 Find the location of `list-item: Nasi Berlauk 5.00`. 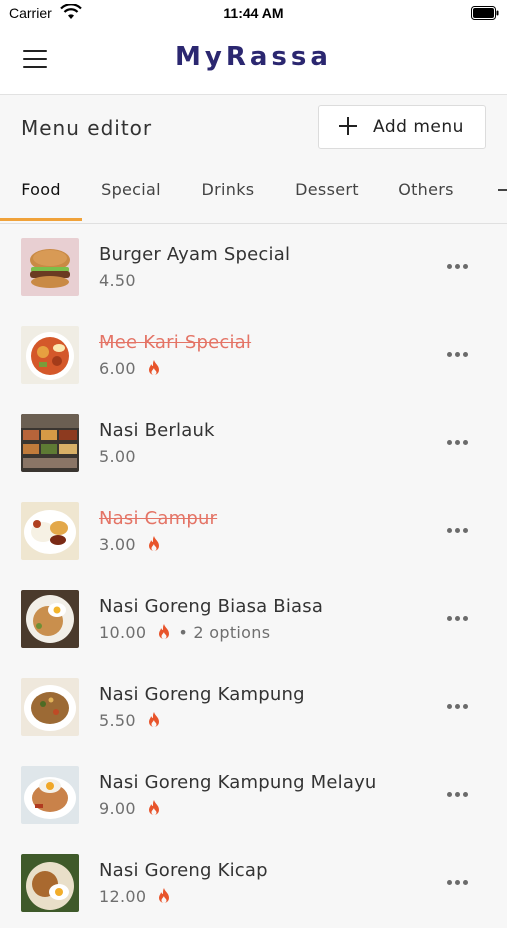

list-item: Nasi Berlauk 5.00 is located at coordinates (253, 444).